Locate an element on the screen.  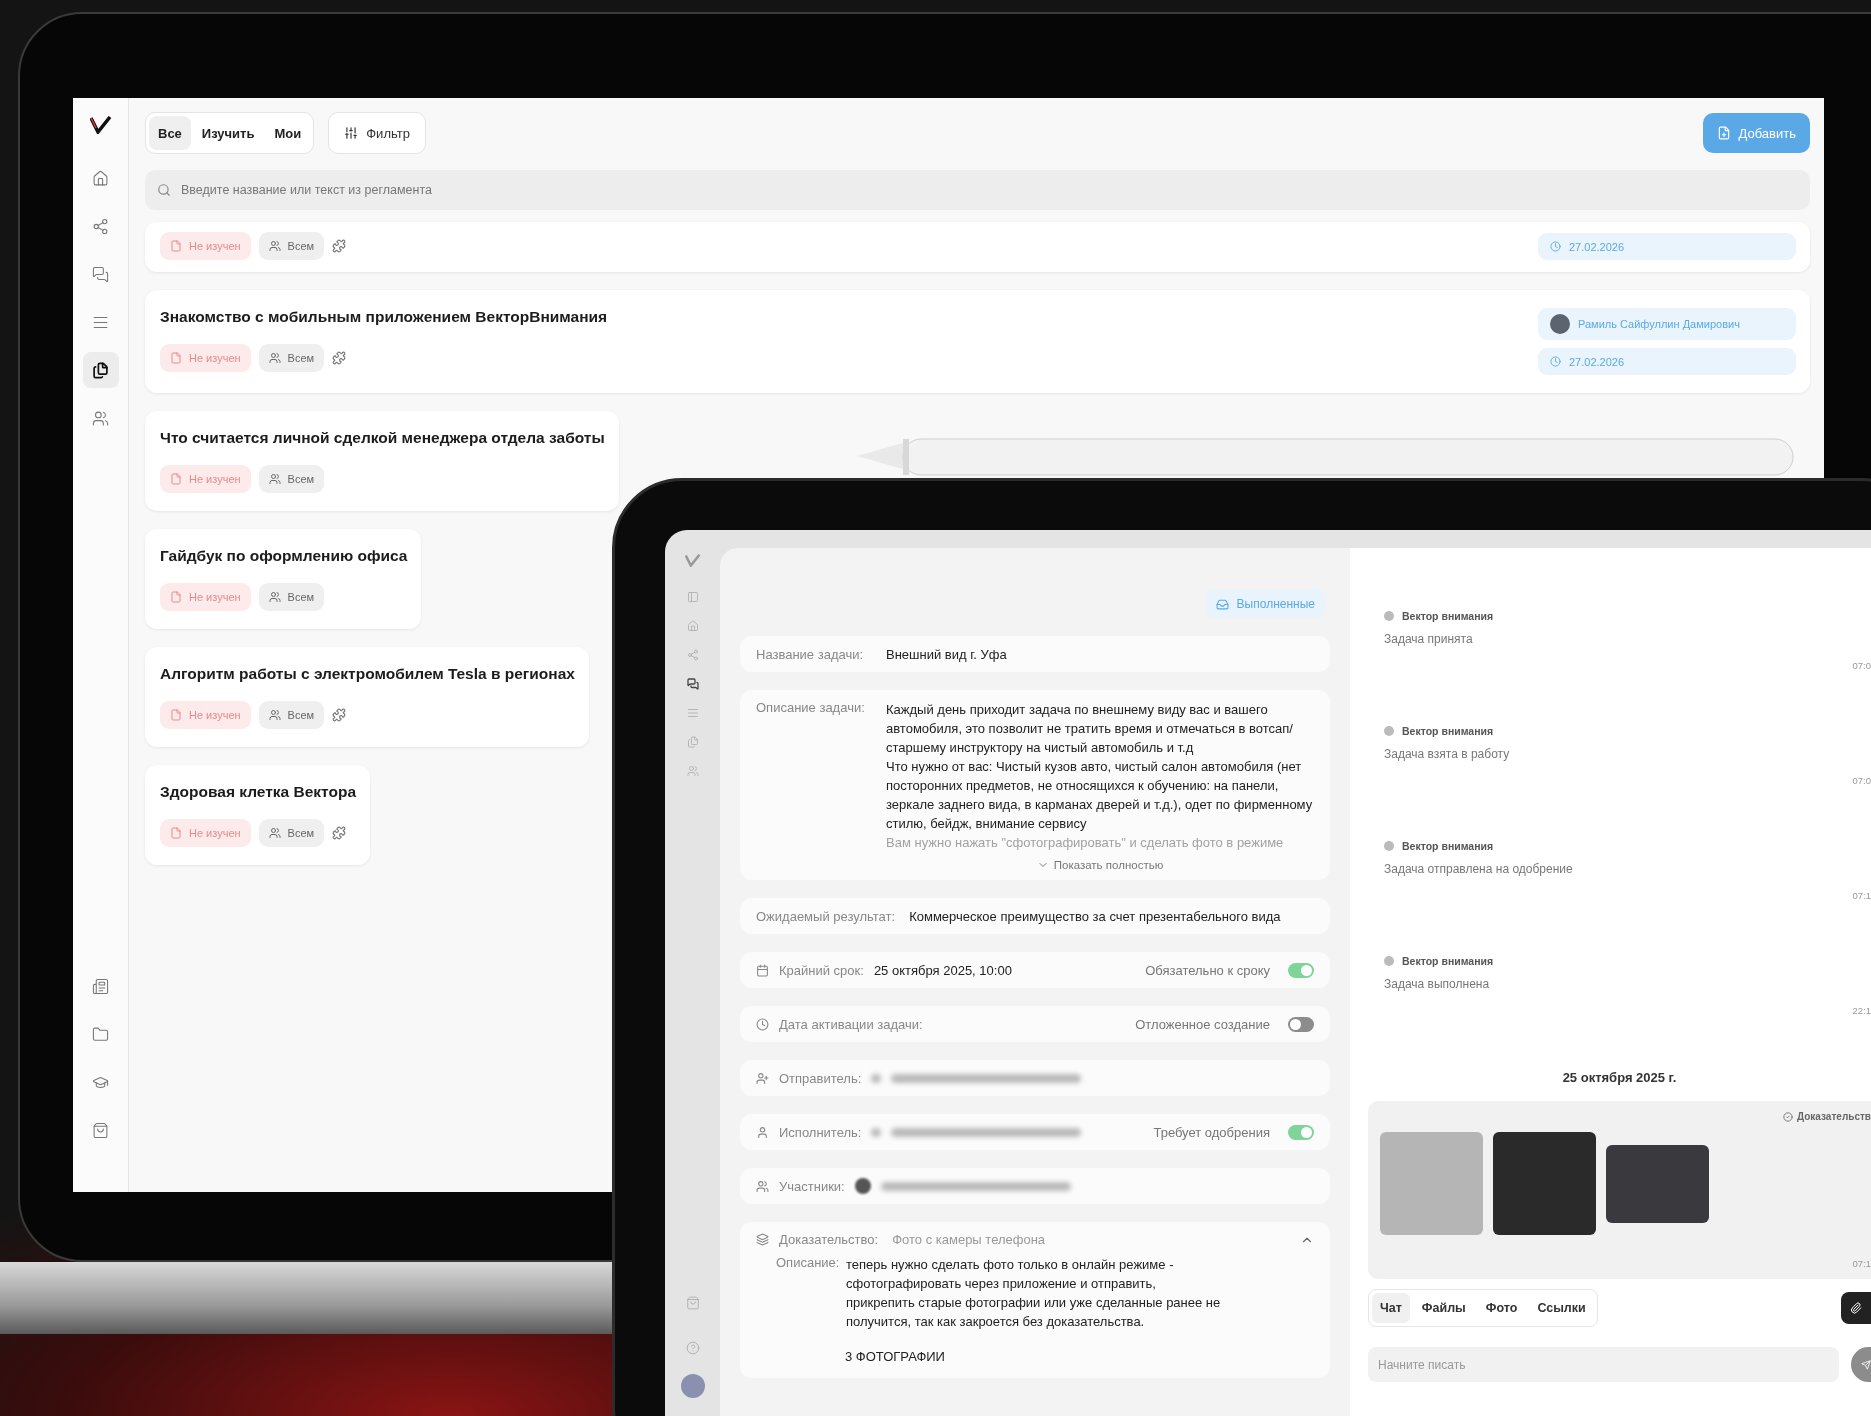
field-value: Коммерческое преимущество за счет презентабельного вида is located at coordinates (1095, 916).